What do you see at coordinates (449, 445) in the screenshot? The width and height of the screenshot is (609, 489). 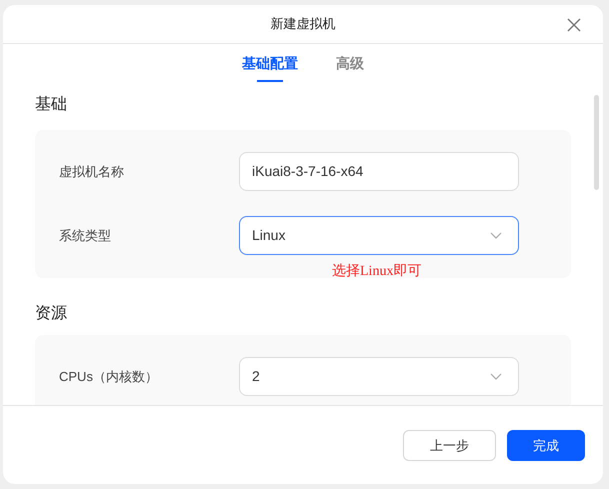 I see `back-button: 上一步` at bounding box center [449, 445].